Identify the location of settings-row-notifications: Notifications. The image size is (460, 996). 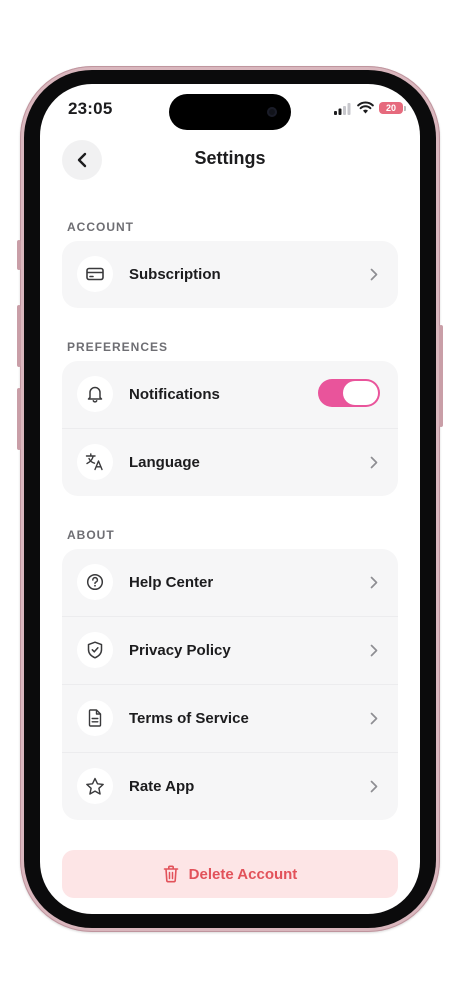
(230, 394).